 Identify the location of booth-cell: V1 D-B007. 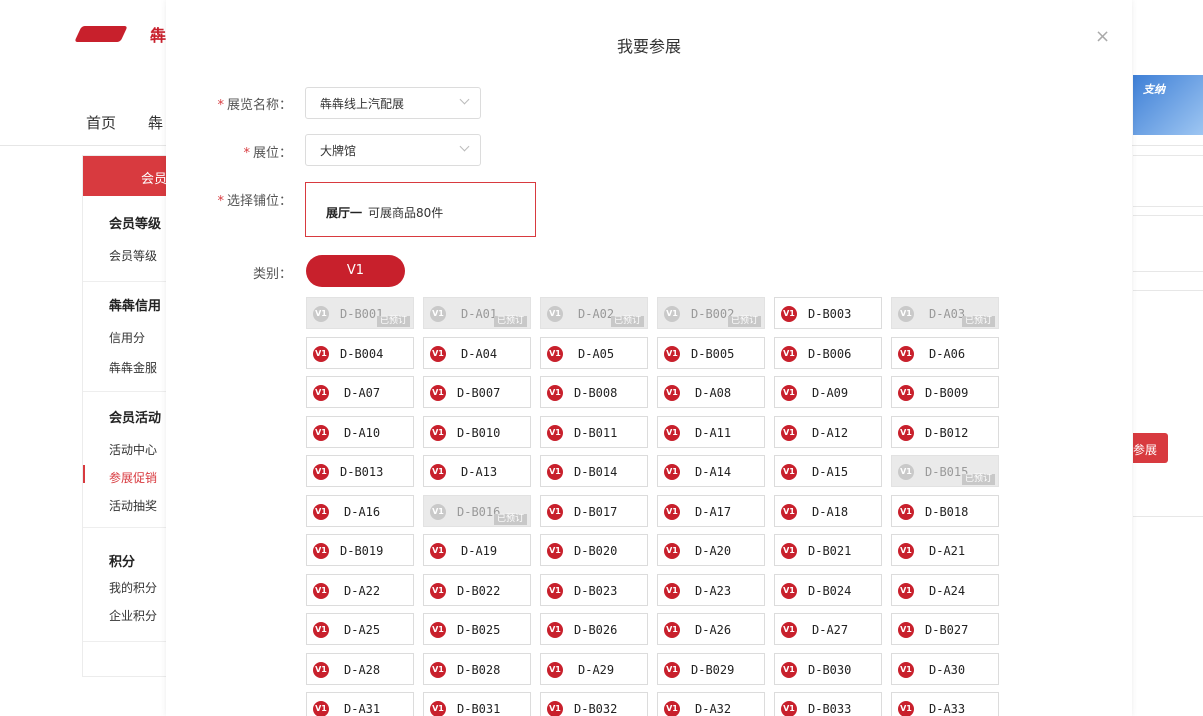
(477, 392).